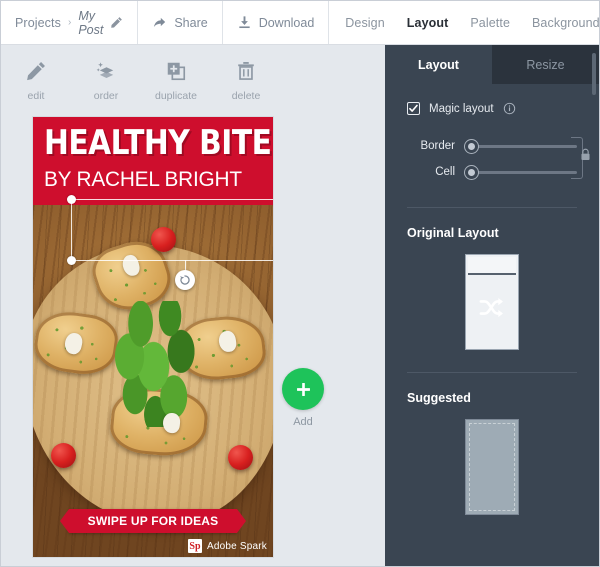  I want to click on element-toolstrip: edit order duplicate delete, so click(141, 84).